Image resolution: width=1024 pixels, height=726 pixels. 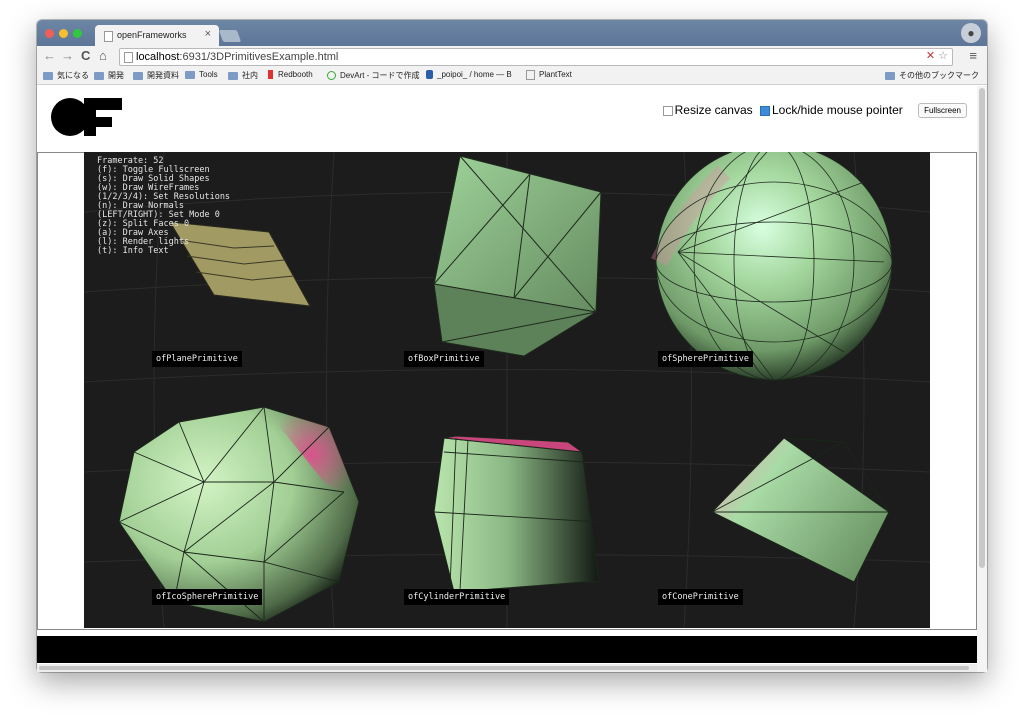 I want to click on minimize-window-icon, so click(x=63, y=33).